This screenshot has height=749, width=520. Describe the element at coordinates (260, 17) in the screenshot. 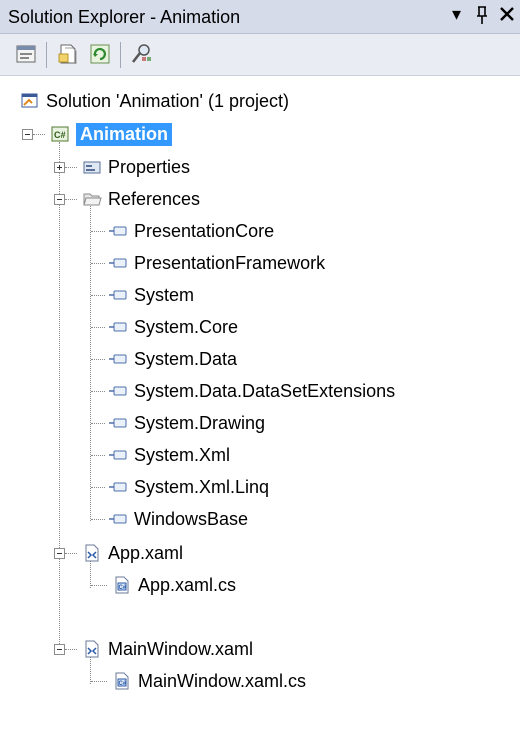

I see `title-bar: Solution Explorer - Animation ▾` at that location.